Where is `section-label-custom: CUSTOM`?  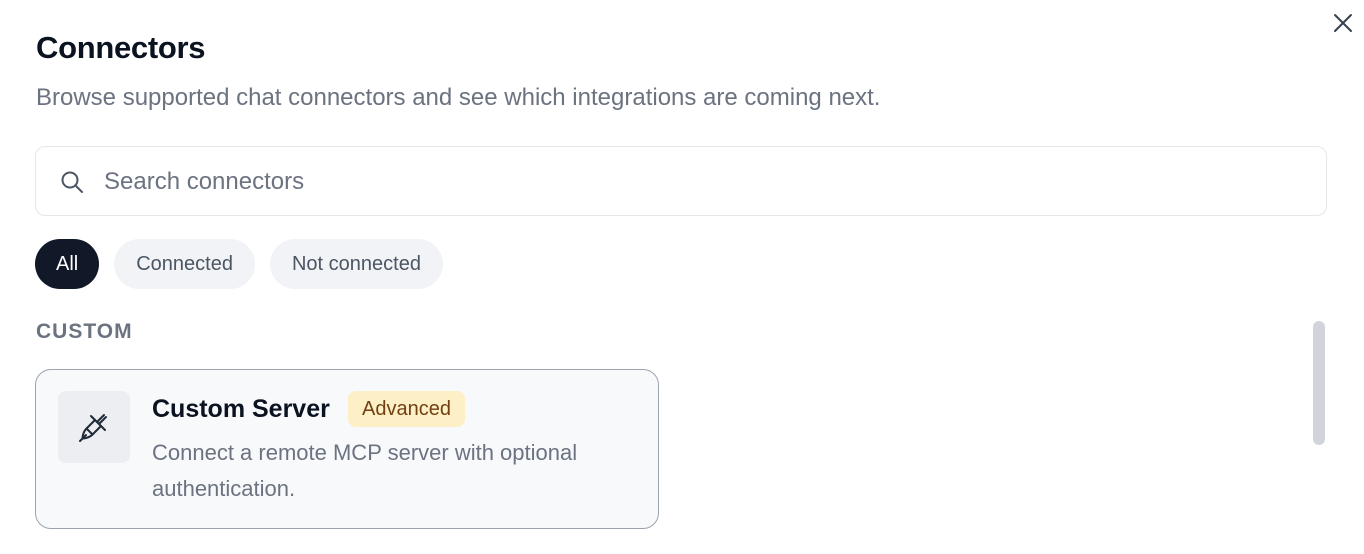 section-label-custom: CUSTOM is located at coordinates (84, 331).